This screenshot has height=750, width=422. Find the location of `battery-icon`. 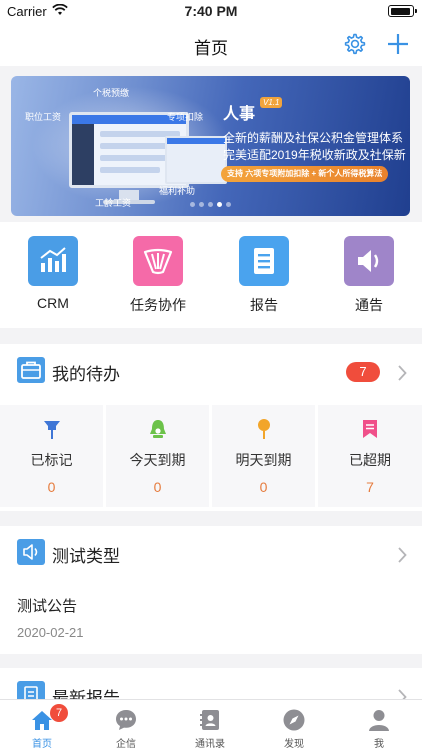

battery-icon is located at coordinates (402, 11).